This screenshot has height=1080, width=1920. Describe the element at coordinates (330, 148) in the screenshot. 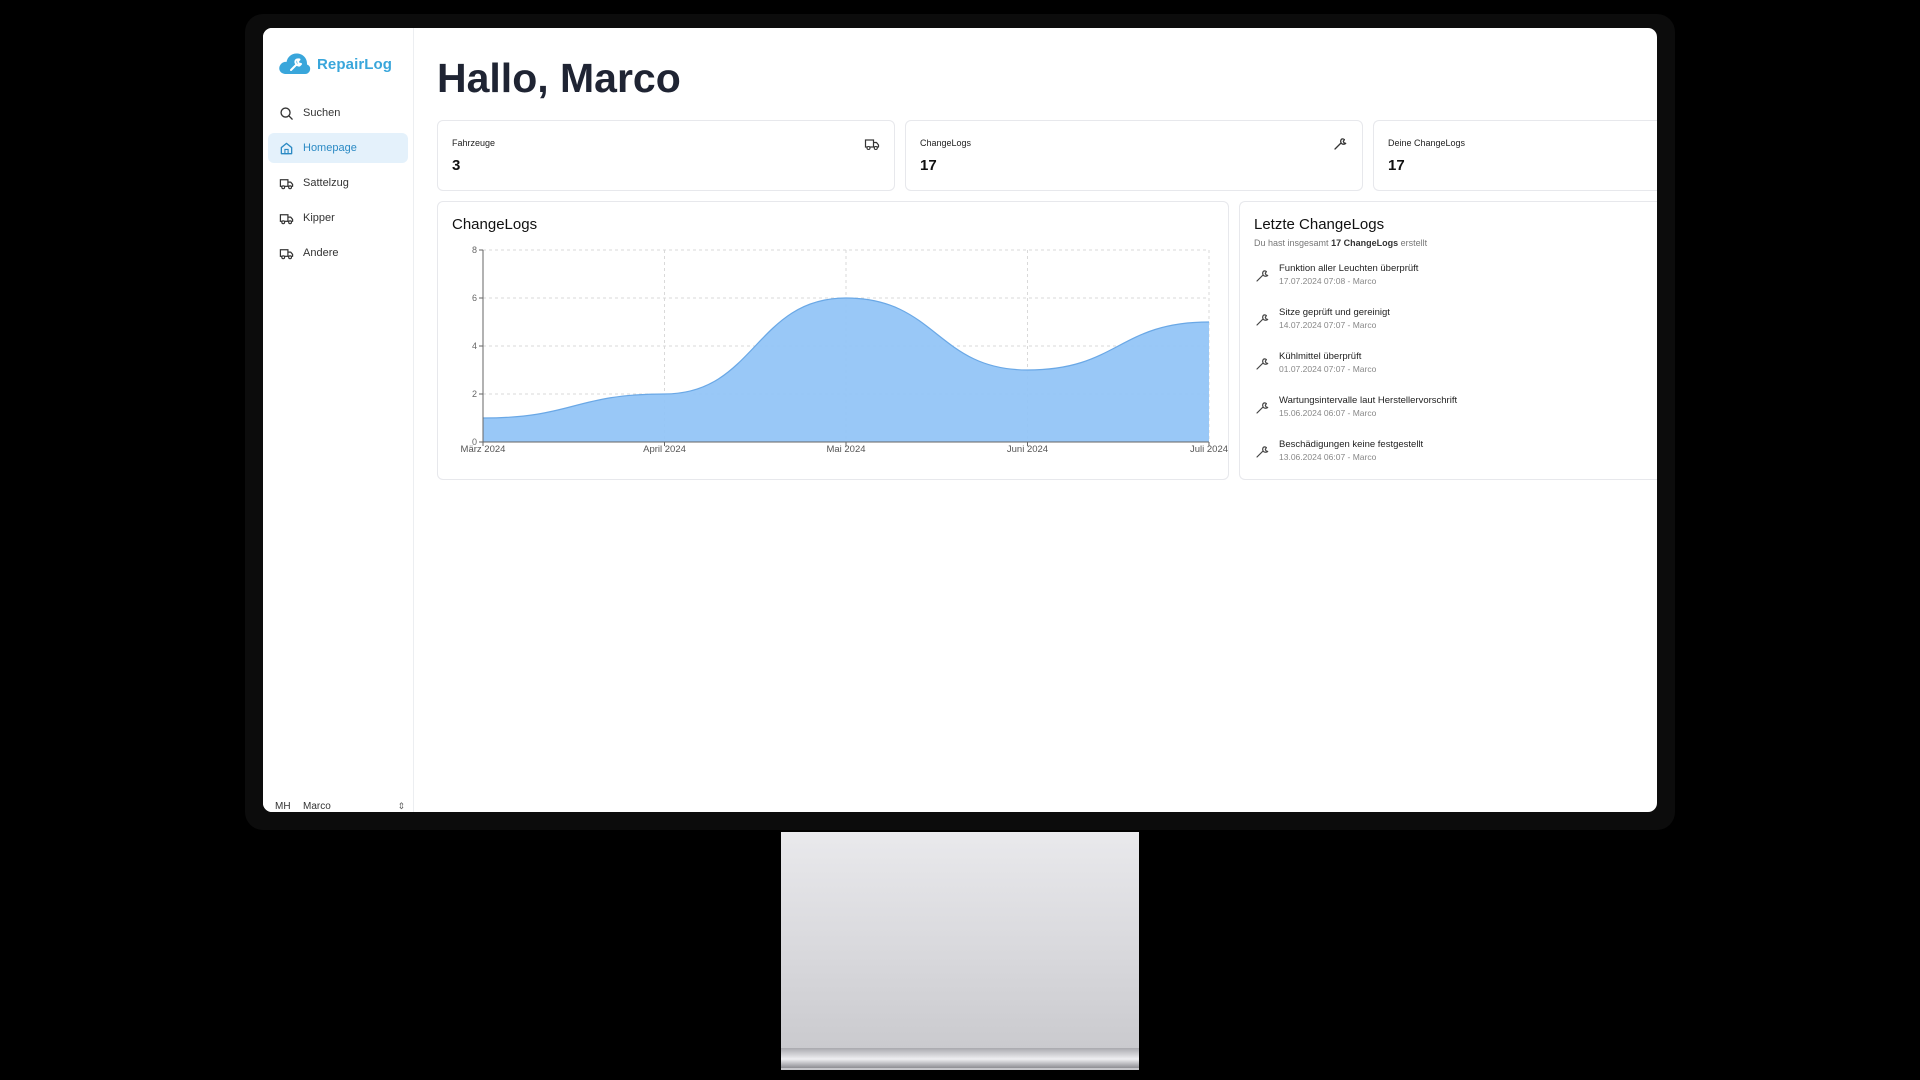

I see `sidebar-item-label: Homepage` at that location.